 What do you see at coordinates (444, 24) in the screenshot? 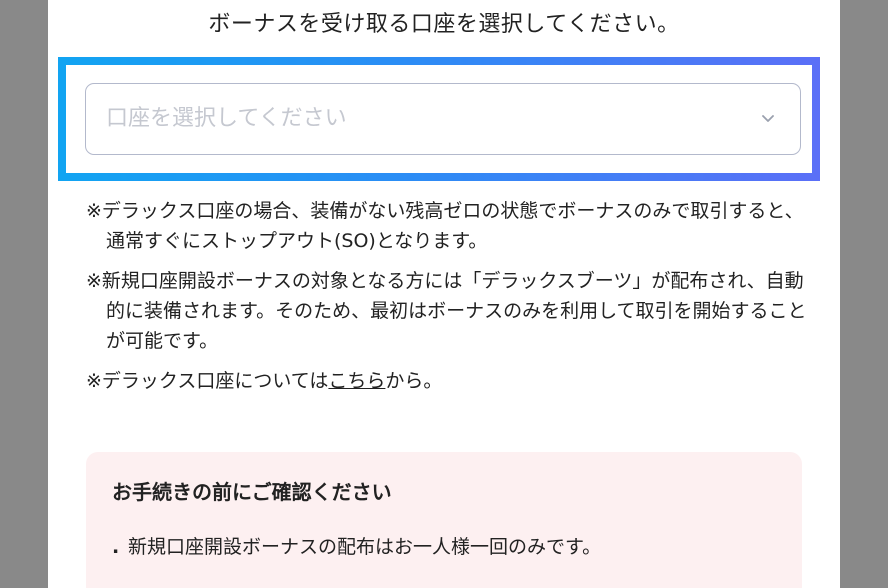
I see `modal-heading: ボーナスを受け取る口座を選択してください。` at bounding box center [444, 24].